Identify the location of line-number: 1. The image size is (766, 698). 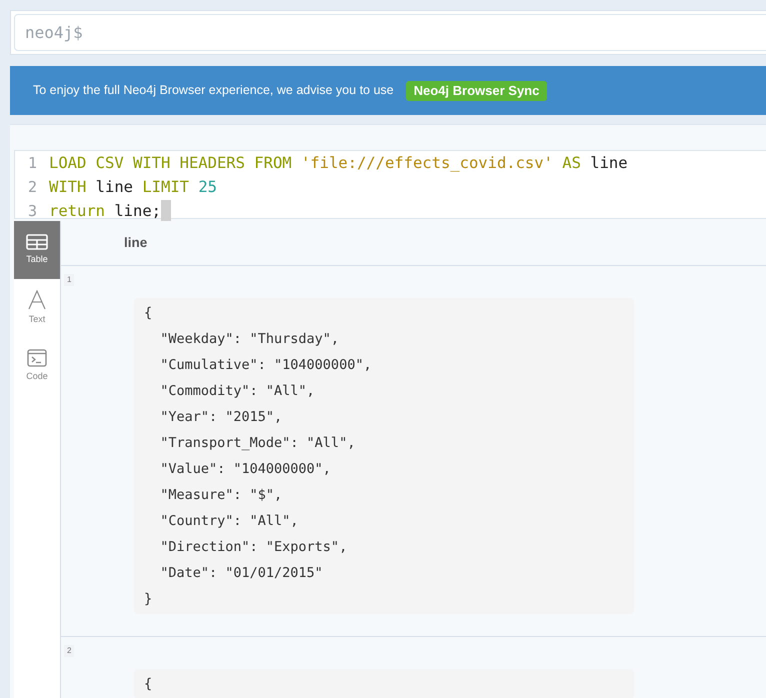
(32, 163).